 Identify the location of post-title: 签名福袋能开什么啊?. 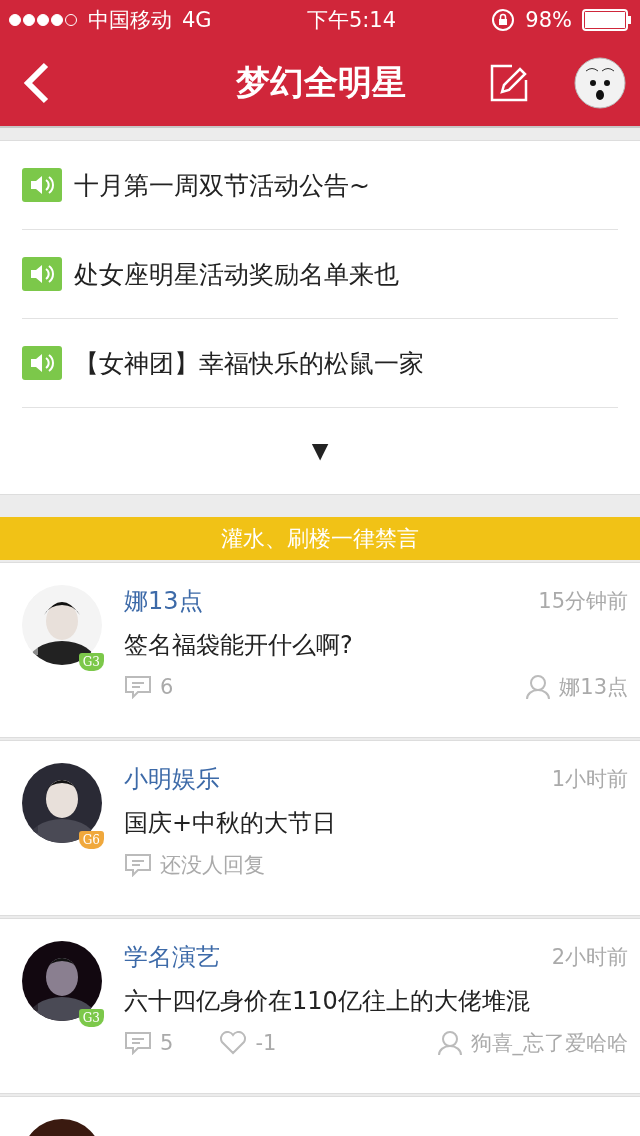
(239, 645).